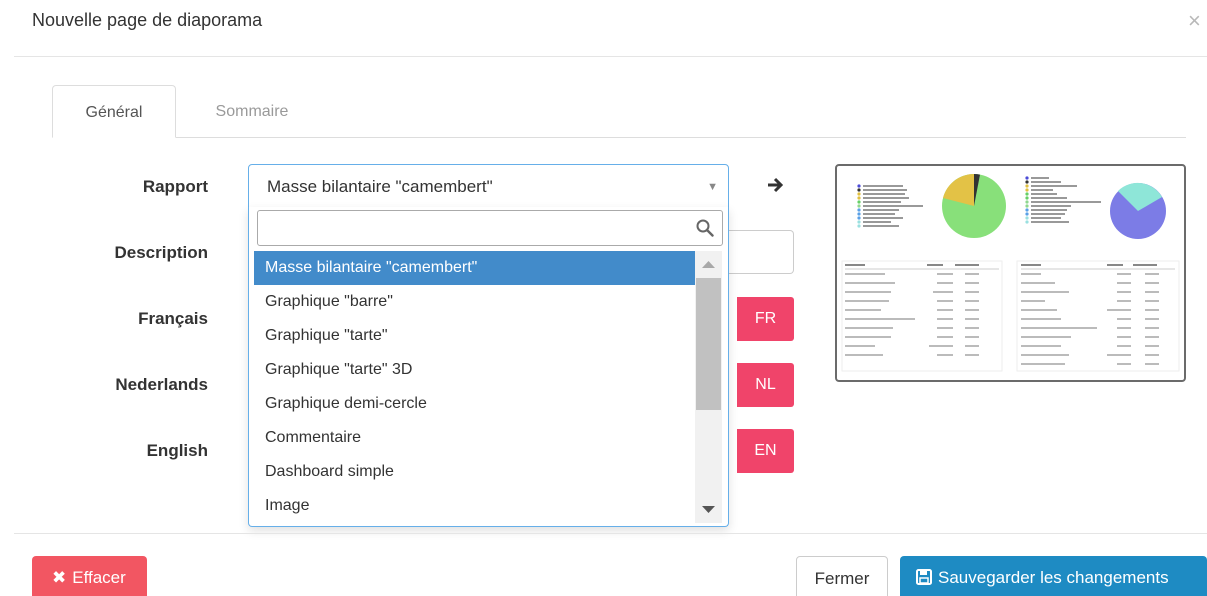  I want to click on fermer-button: Fermer, so click(842, 576).